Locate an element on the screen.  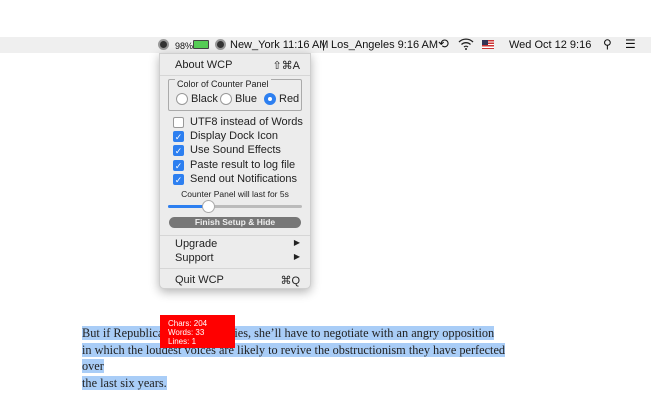
finish-setup-button: Finish Setup & Hide is located at coordinates (235, 222).